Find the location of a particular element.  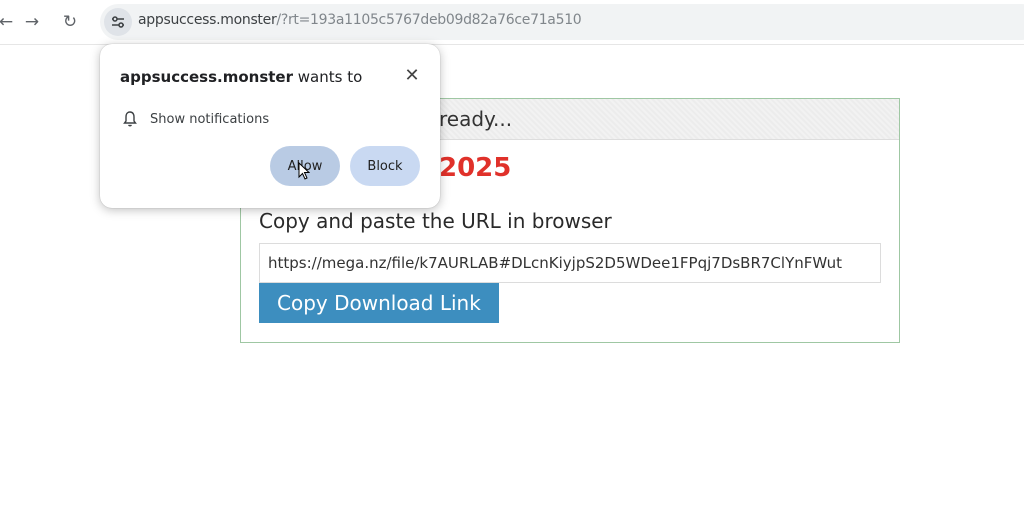

mouse-cursor-icon is located at coordinates (304, 171).